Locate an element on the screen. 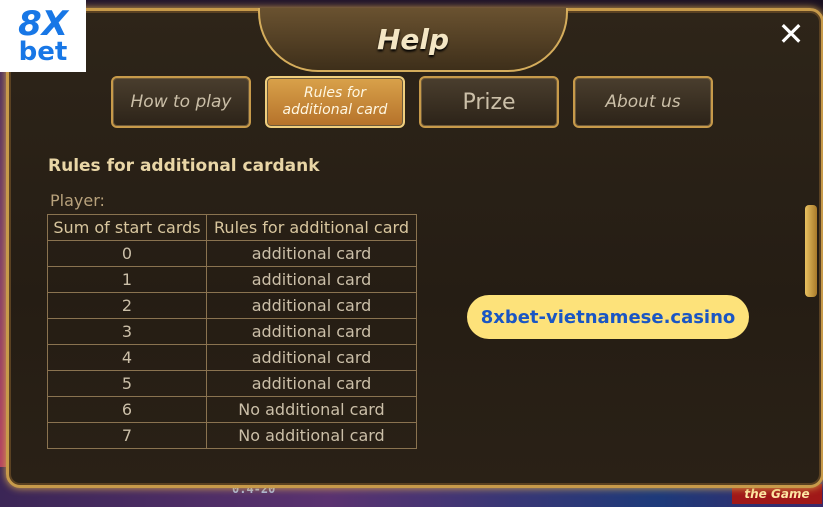  table-row: 3 additional card is located at coordinates (232, 331).